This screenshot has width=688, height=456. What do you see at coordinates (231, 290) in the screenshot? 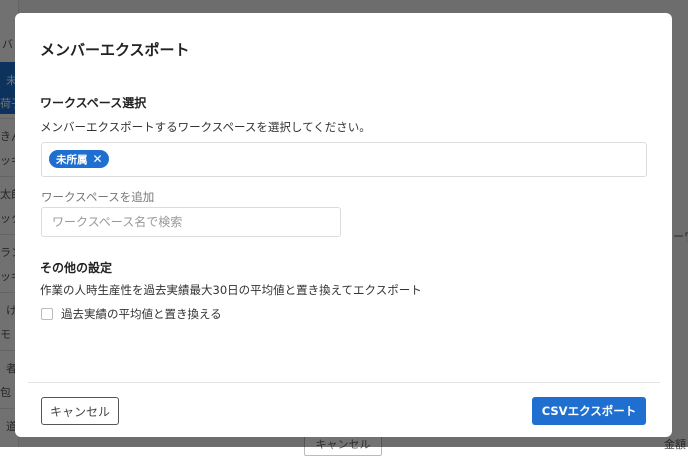
I see `other-settings-description: 作業の人時生産性を過去実績最大30日の平均値と置き換えてエクスポート` at bounding box center [231, 290].